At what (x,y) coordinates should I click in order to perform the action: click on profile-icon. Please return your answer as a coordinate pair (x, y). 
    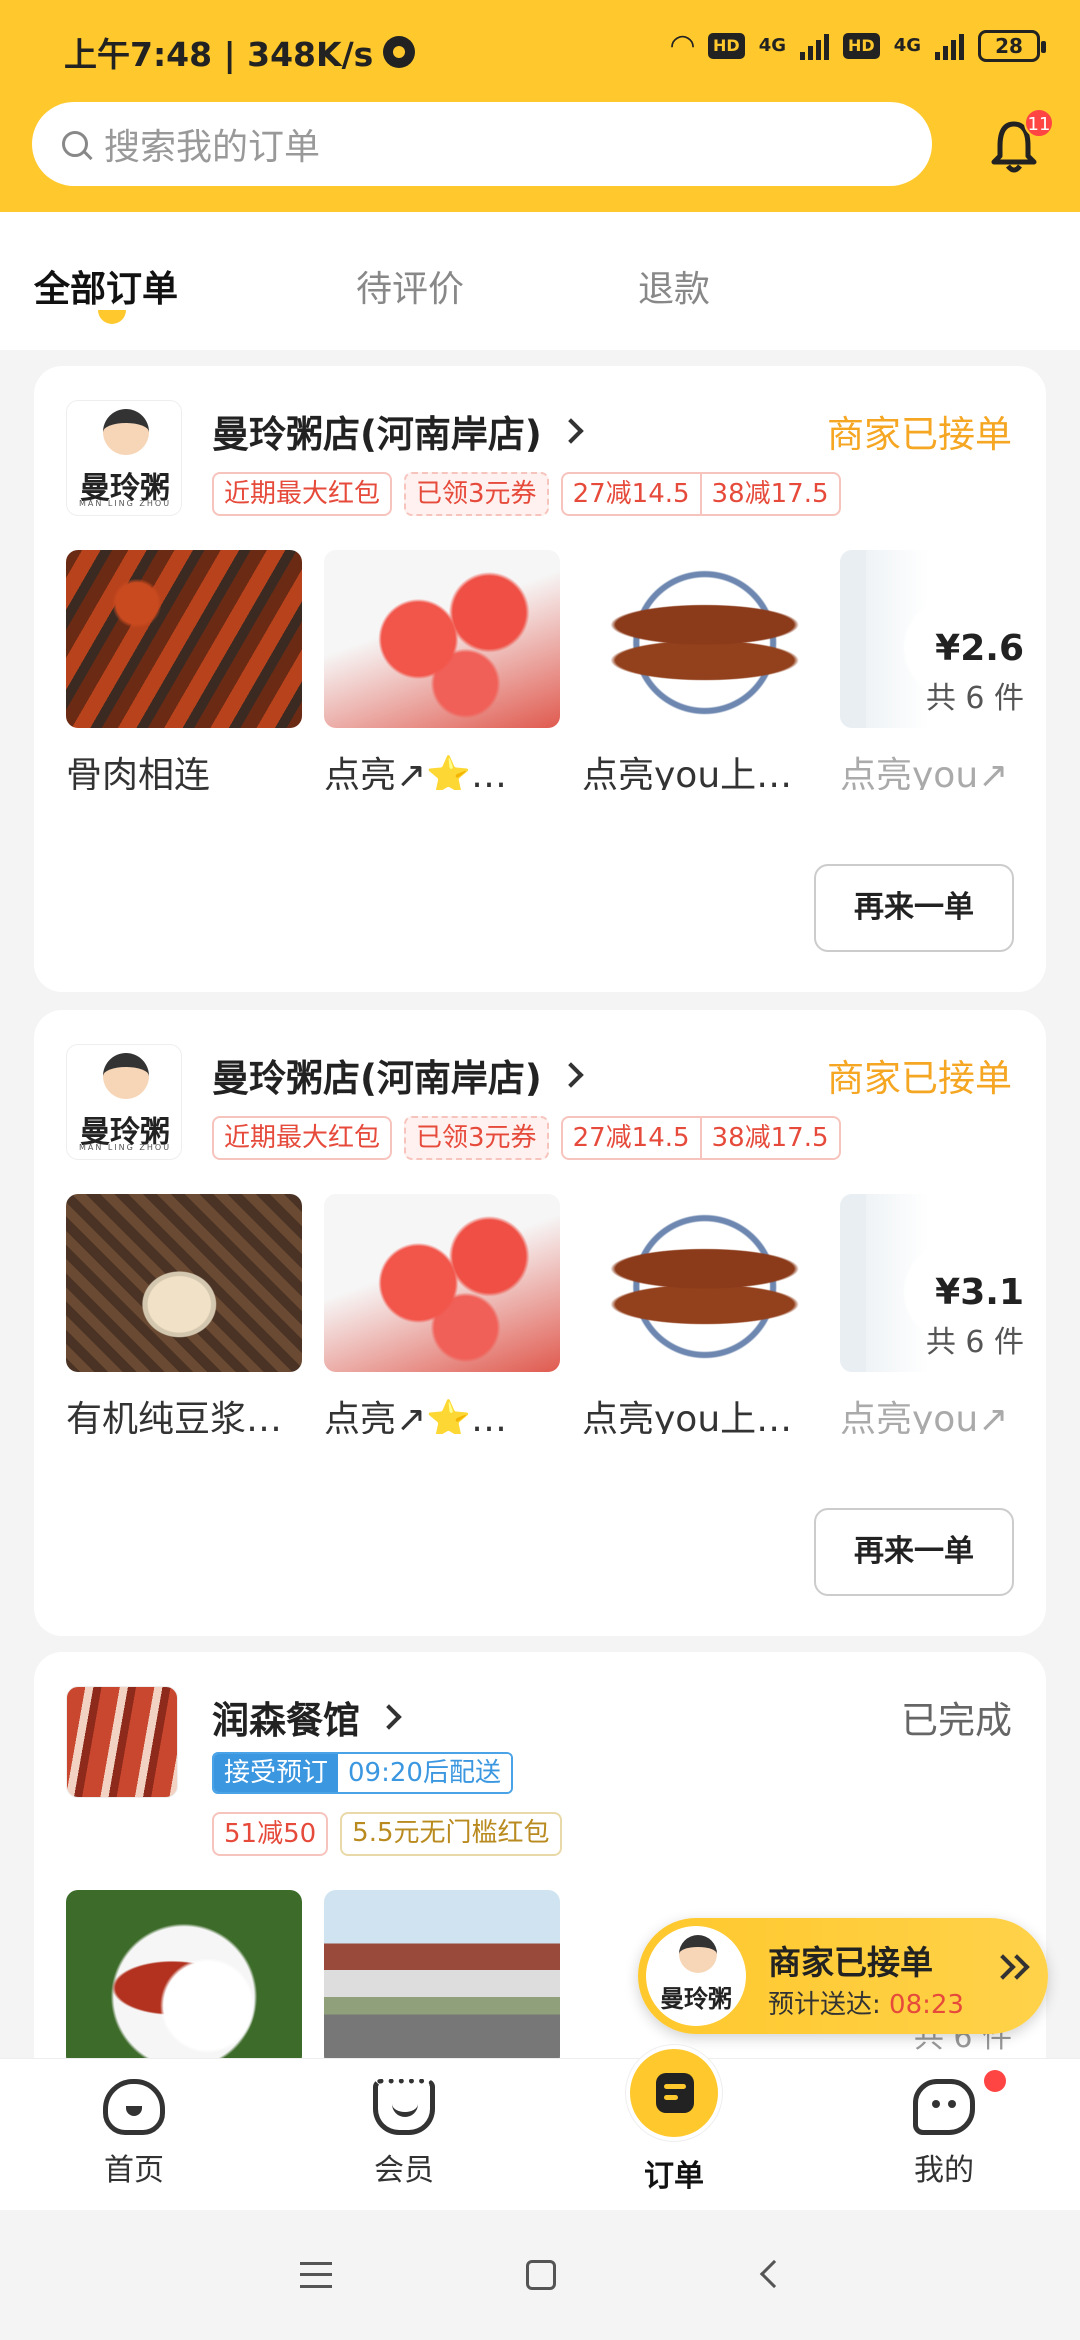
    Looking at the image, I should click on (944, 2107).